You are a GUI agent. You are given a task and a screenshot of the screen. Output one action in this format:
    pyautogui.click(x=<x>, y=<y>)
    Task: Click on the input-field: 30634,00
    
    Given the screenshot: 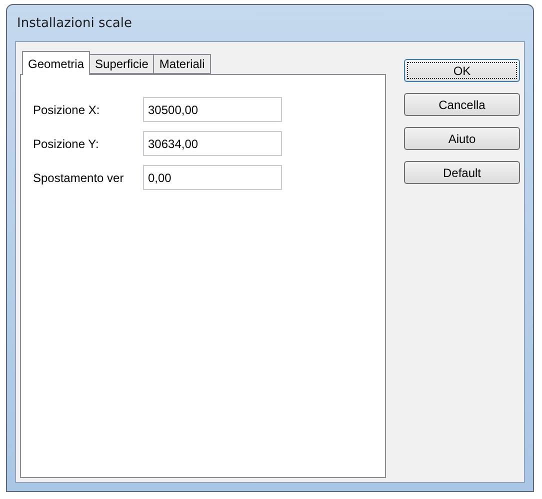 What is the action you would take?
    pyautogui.click(x=212, y=143)
    